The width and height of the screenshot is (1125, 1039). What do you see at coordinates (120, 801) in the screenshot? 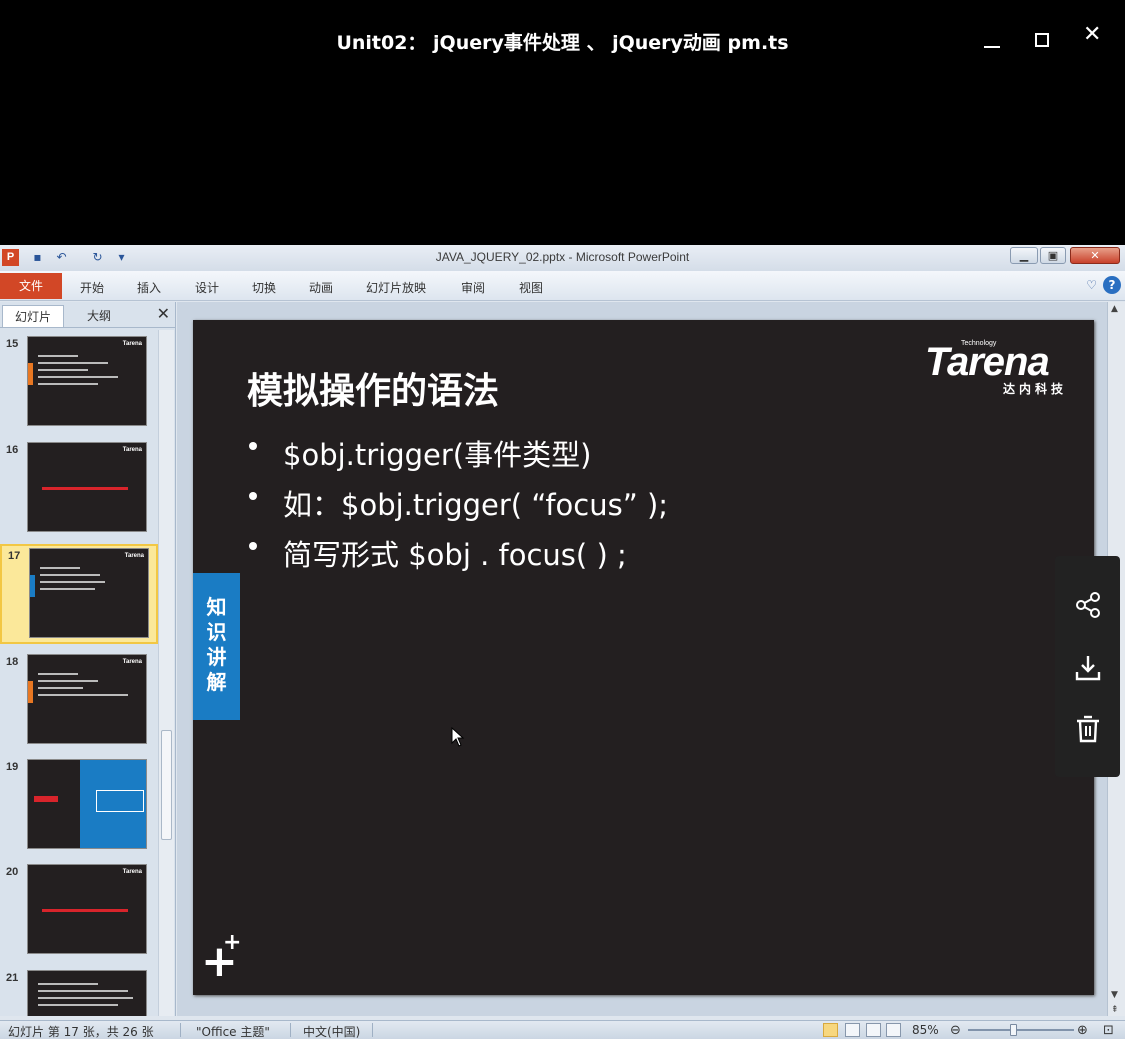
I see `thumb-white-box` at bounding box center [120, 801].